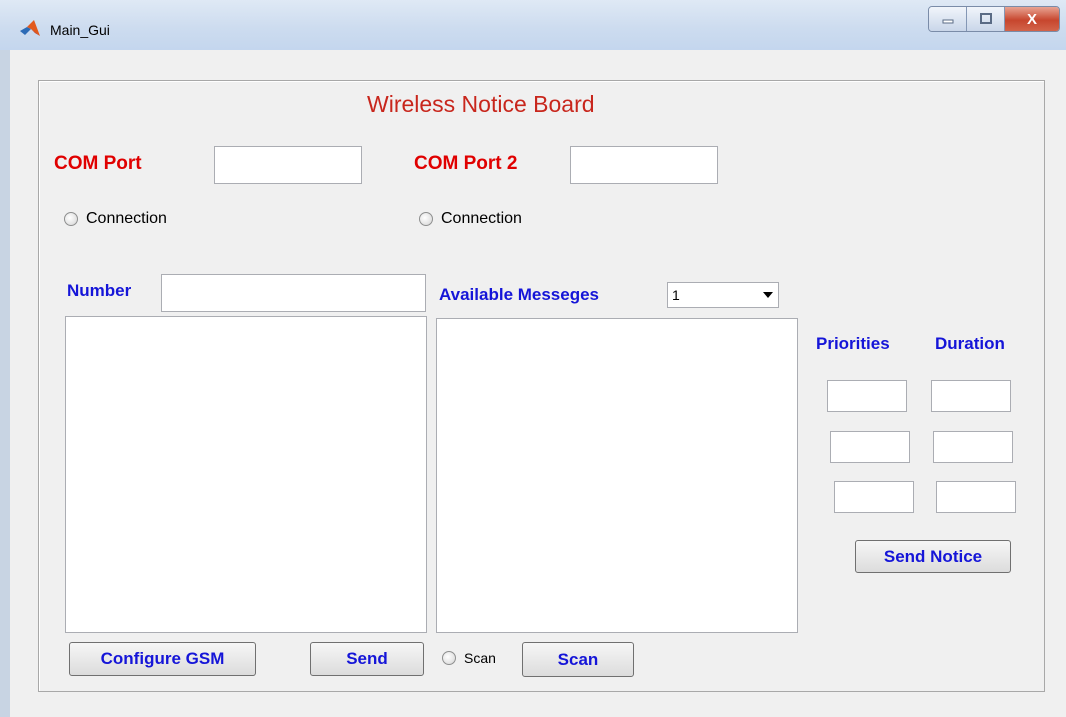  I want to click on configure-gsm-button: Configure GSM, so click(162, 659).